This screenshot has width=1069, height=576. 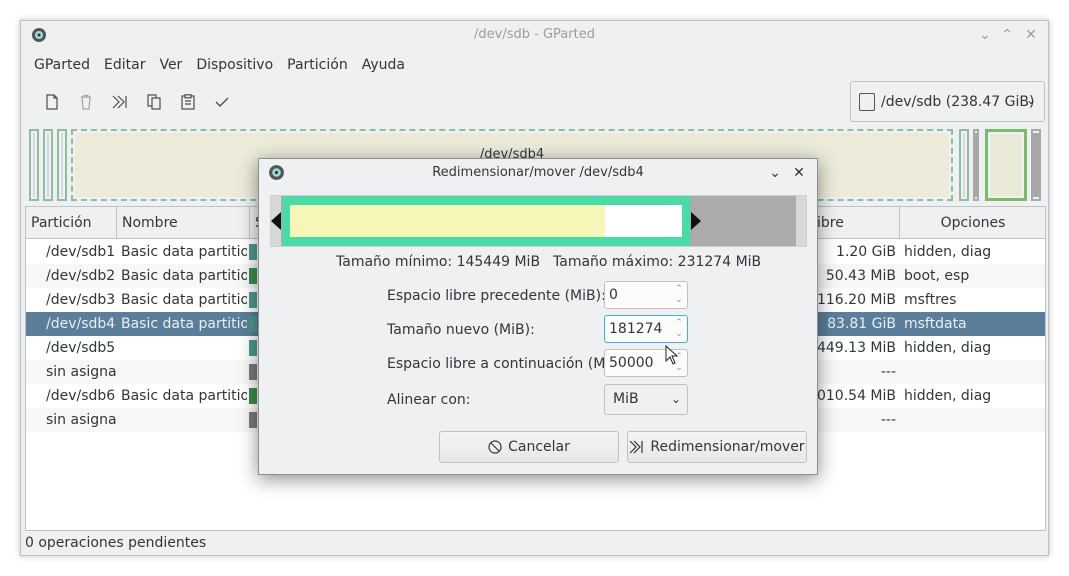 I want to click on resize-move-button, so click(x=120, y=102).